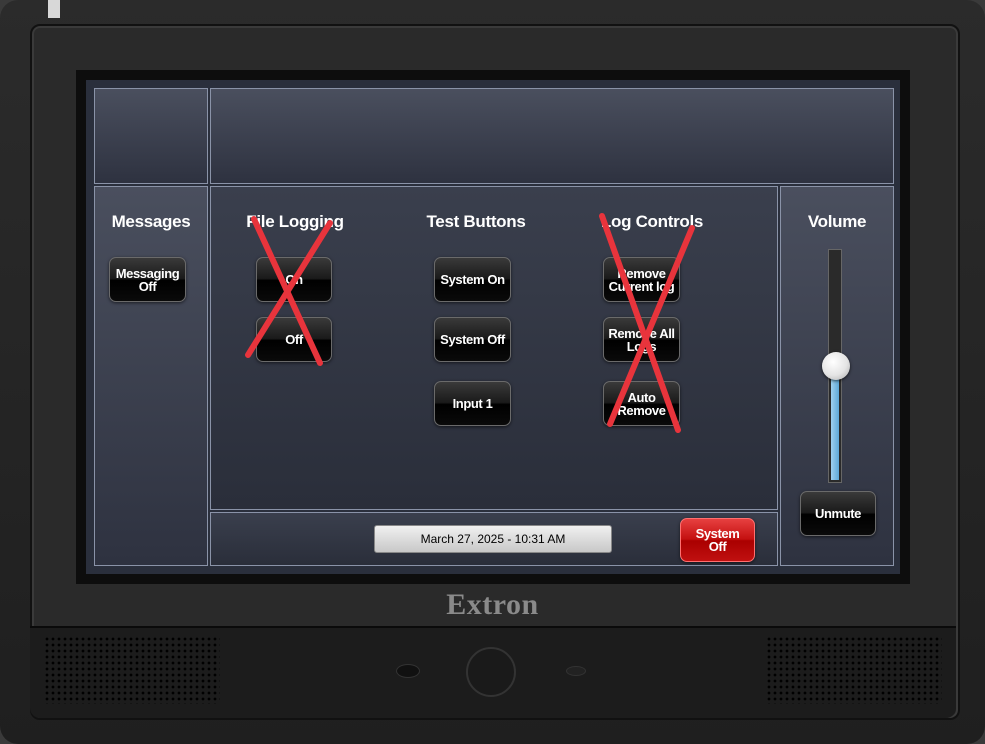 This screenshot has width=985, height=744. What do you see at coordinates (652, 221) in the screenshot?
I see `log-controls-heading: Log Controls` at bounding box center [652, 221].